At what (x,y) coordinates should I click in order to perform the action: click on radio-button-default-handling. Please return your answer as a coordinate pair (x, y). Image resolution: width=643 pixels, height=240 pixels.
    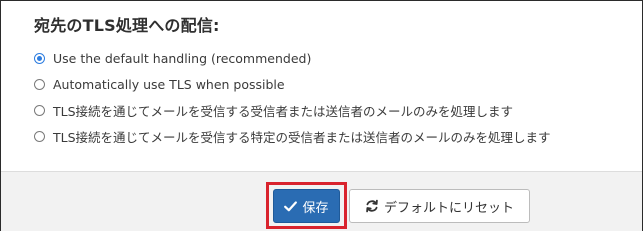
    Looking at the image, I should click on (39, 58).